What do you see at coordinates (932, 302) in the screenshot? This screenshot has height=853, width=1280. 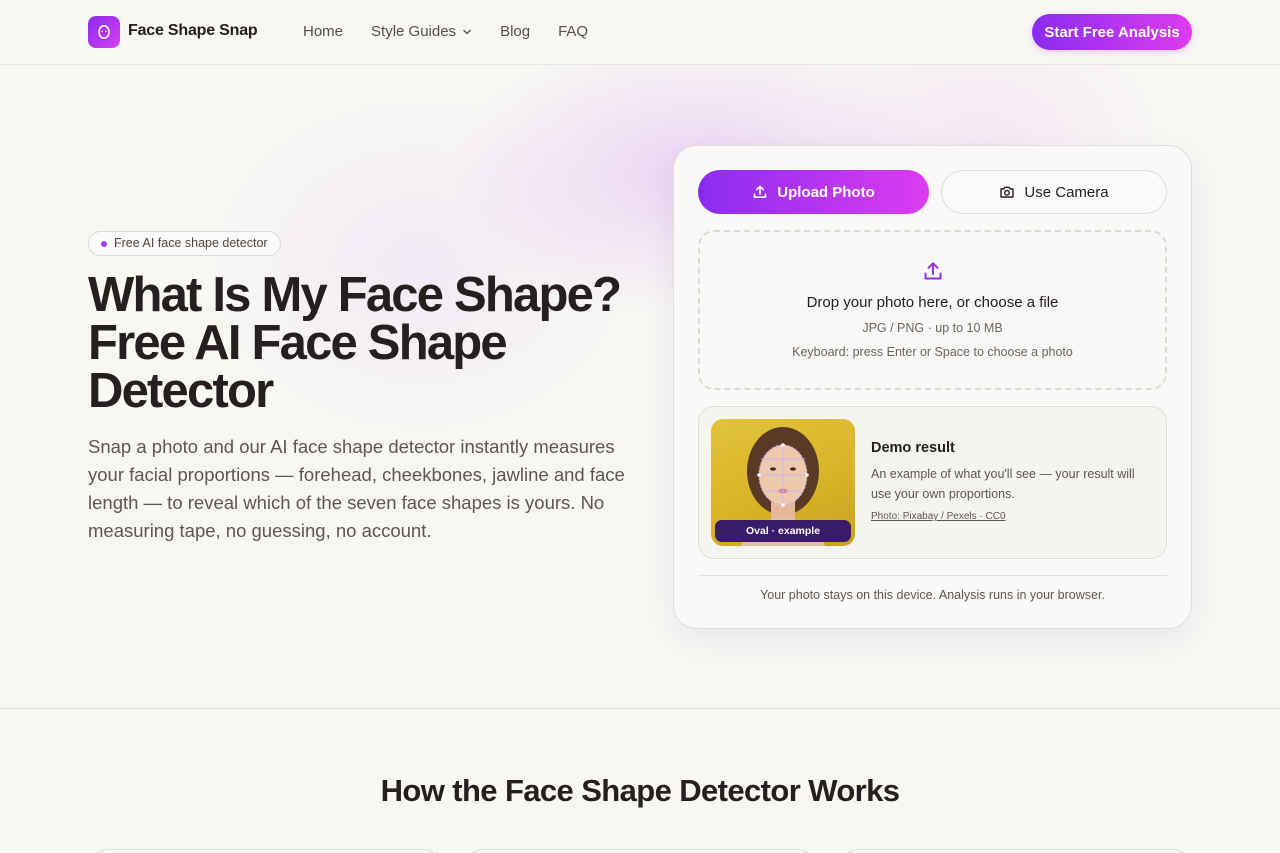 I see `dropzone-title: Drop your photo here, or choose a file` at bounding box center [932, 302].